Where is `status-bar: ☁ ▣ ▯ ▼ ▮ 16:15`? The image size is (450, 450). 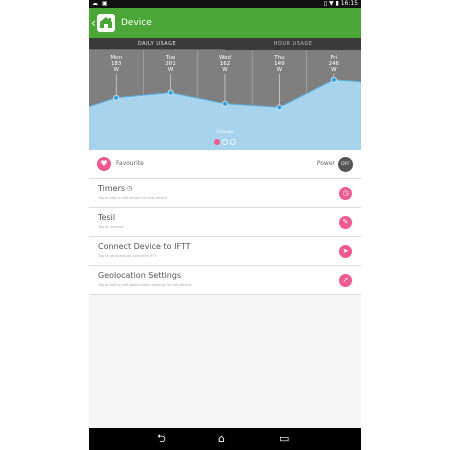
status-bar: ☁ ▣ ▯ ▼ ▮ 16:15 is located at coordinates (225, 4).